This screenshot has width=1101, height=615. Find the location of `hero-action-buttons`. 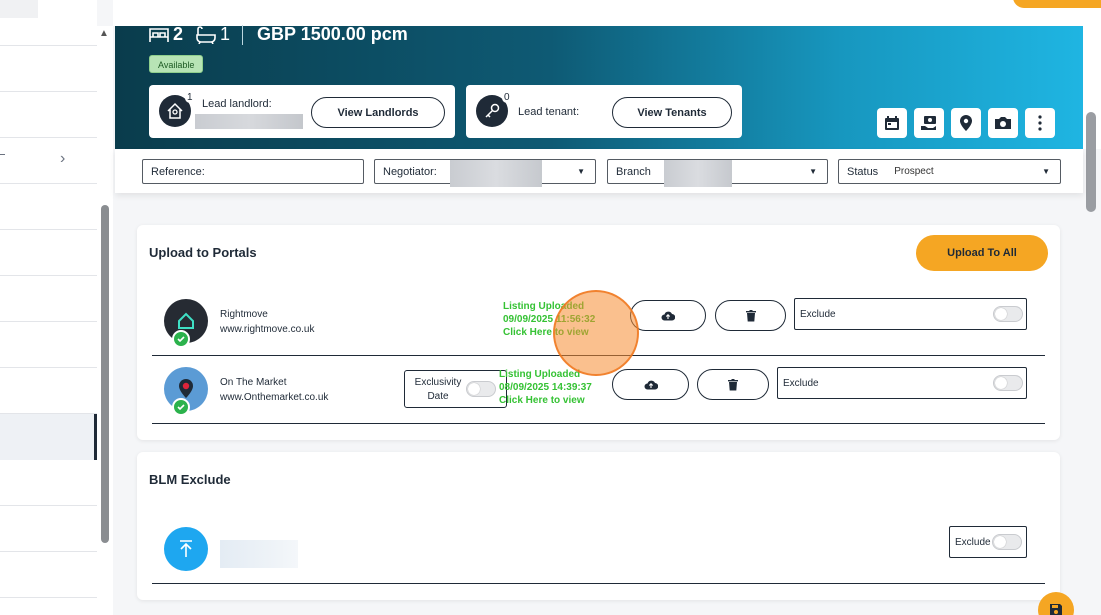

hero-action-buttons is located at coordinates (969, 123).